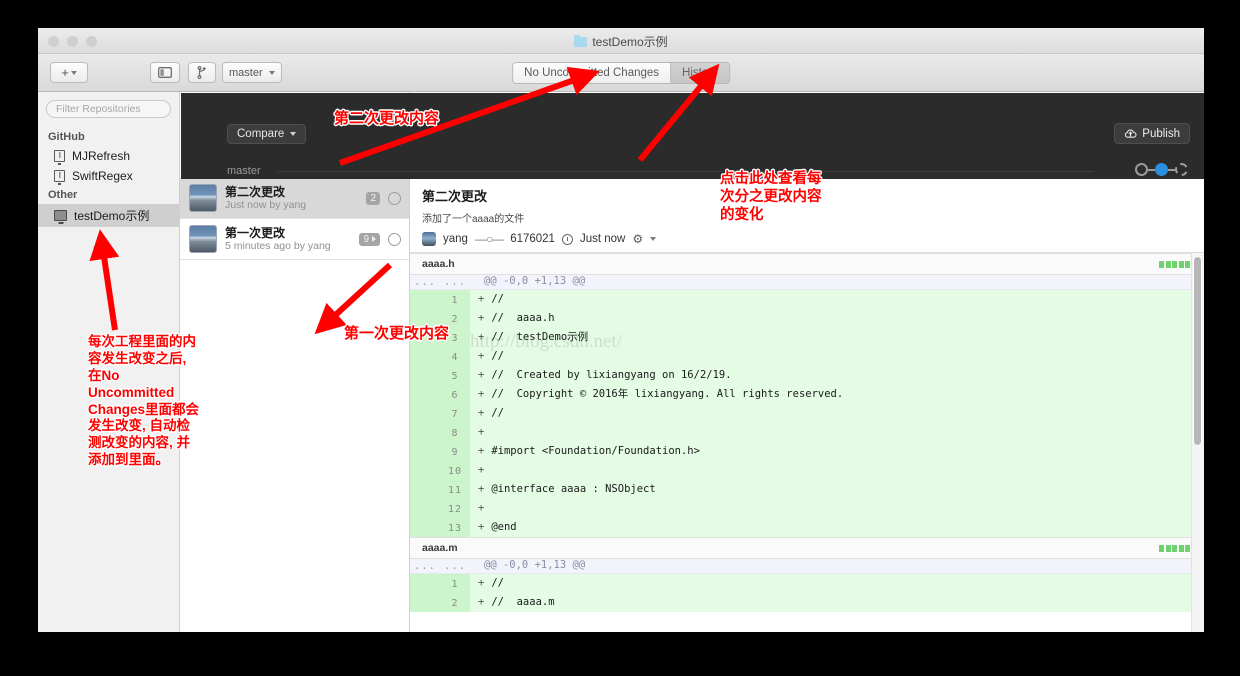  I want to click on folder-icon, so click(581, 40).